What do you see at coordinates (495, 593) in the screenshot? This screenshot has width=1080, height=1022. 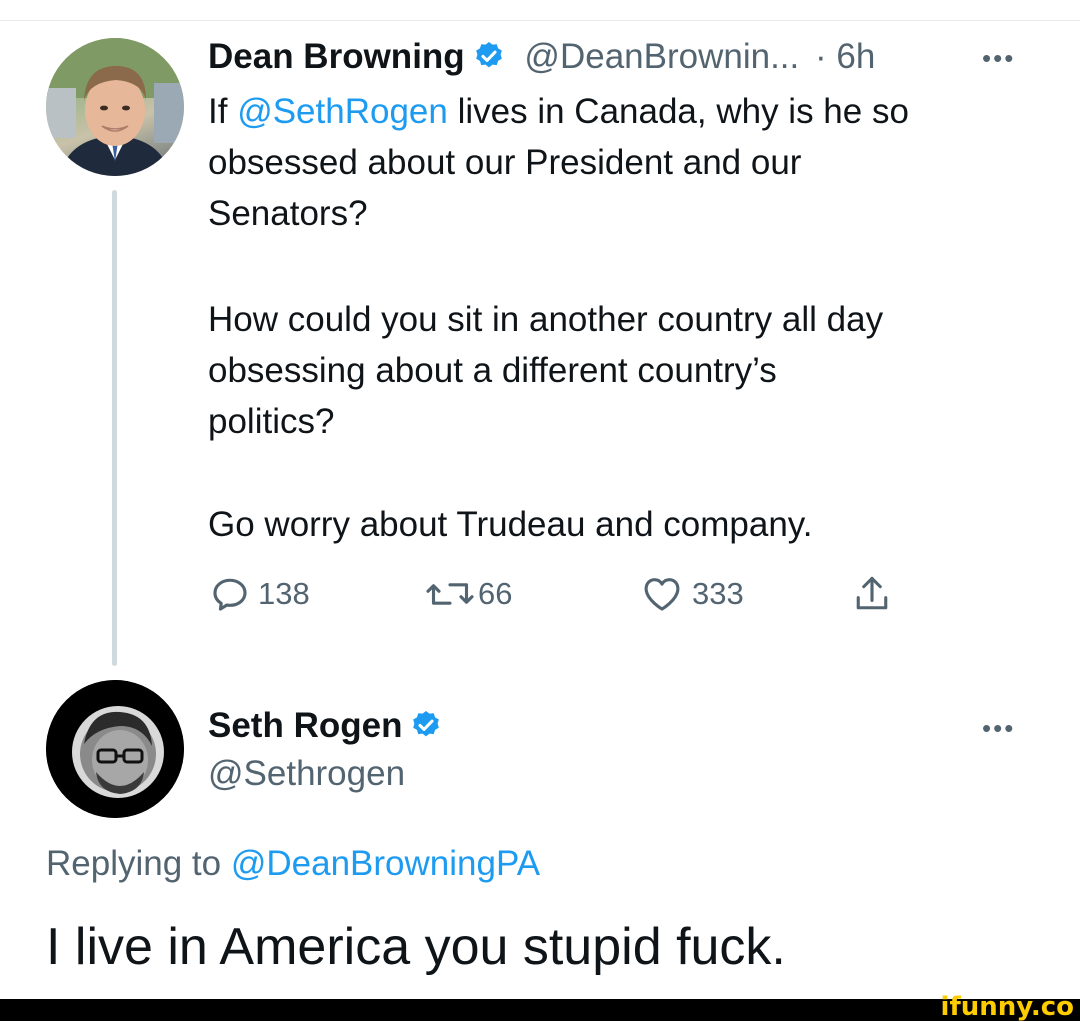 I see `retweet-count: 66` at bounding box center [495, 593].